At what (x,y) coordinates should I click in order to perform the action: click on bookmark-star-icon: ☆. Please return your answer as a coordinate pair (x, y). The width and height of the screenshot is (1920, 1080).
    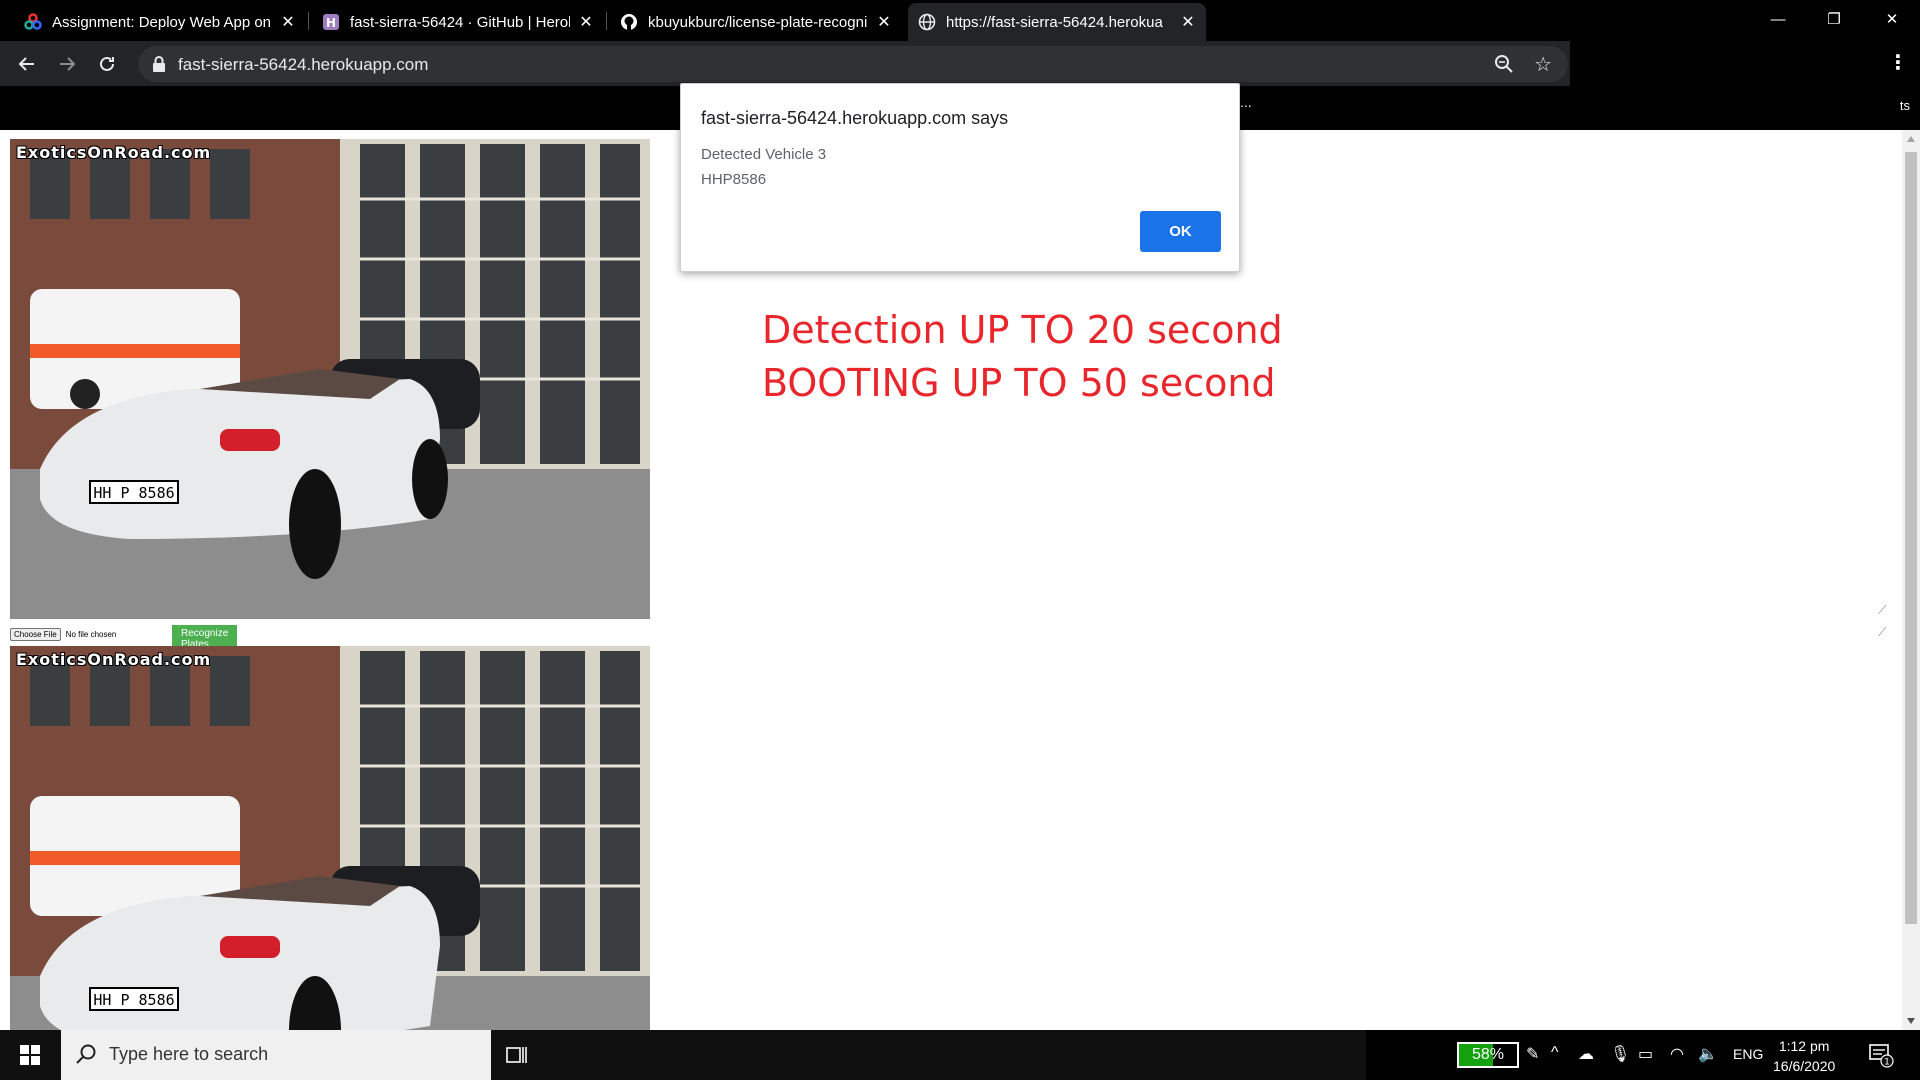
    Looking at the image, I should click on (1543, 64).